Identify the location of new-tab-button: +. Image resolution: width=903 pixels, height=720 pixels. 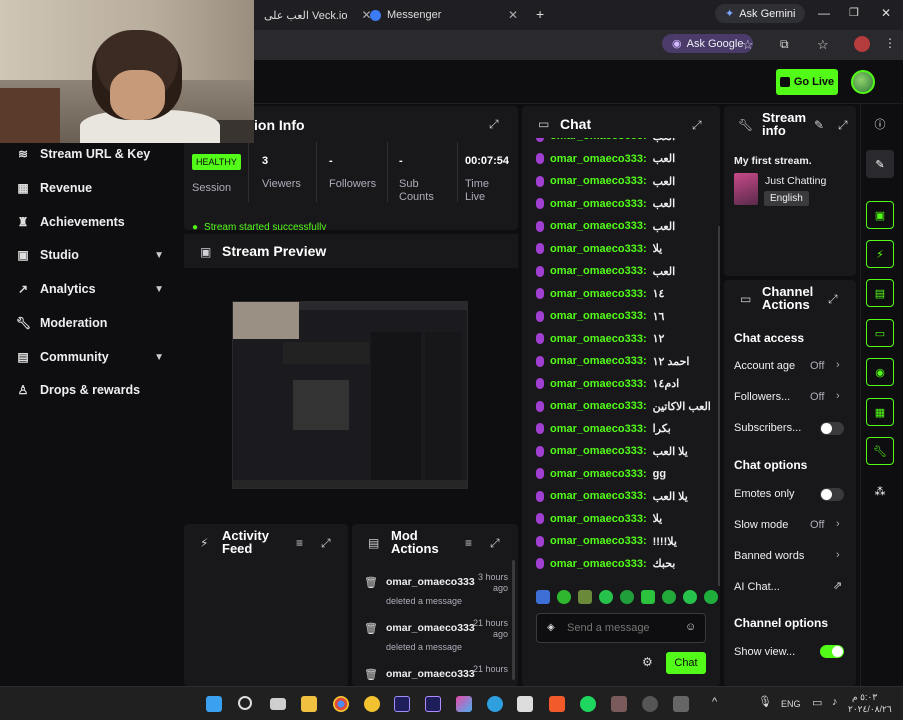
(540, 14).